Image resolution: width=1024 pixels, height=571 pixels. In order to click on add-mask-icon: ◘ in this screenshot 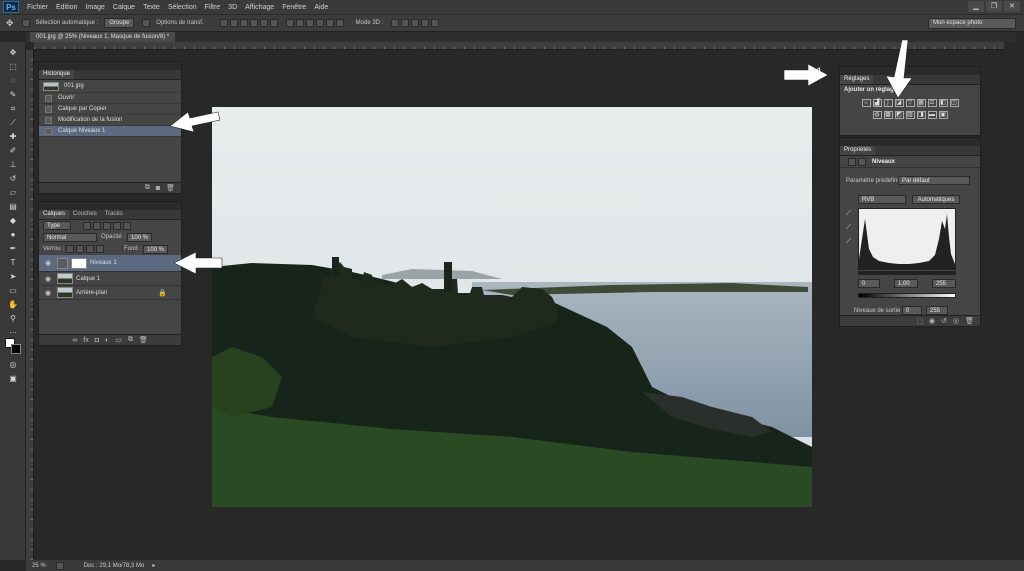, I will do `click(97, 340)`.